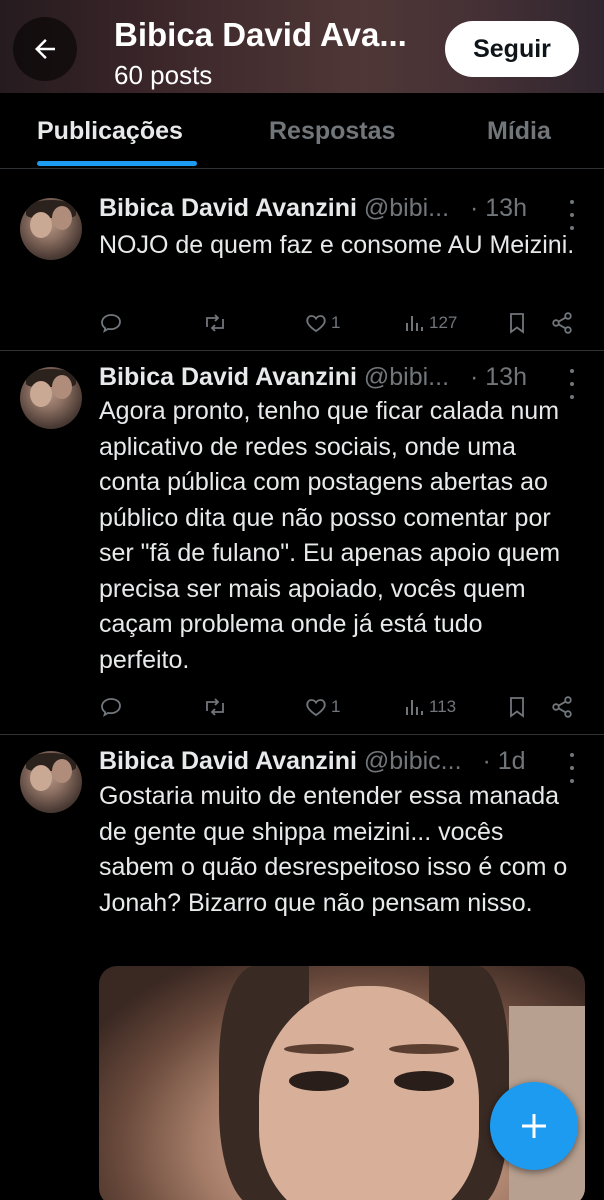 The image size is (604, 1200). Describe the element at coordinates (337, 245) in the screenshot. I see `post-text: NOJO de quem faz e consome AU Meizini.` at that location.